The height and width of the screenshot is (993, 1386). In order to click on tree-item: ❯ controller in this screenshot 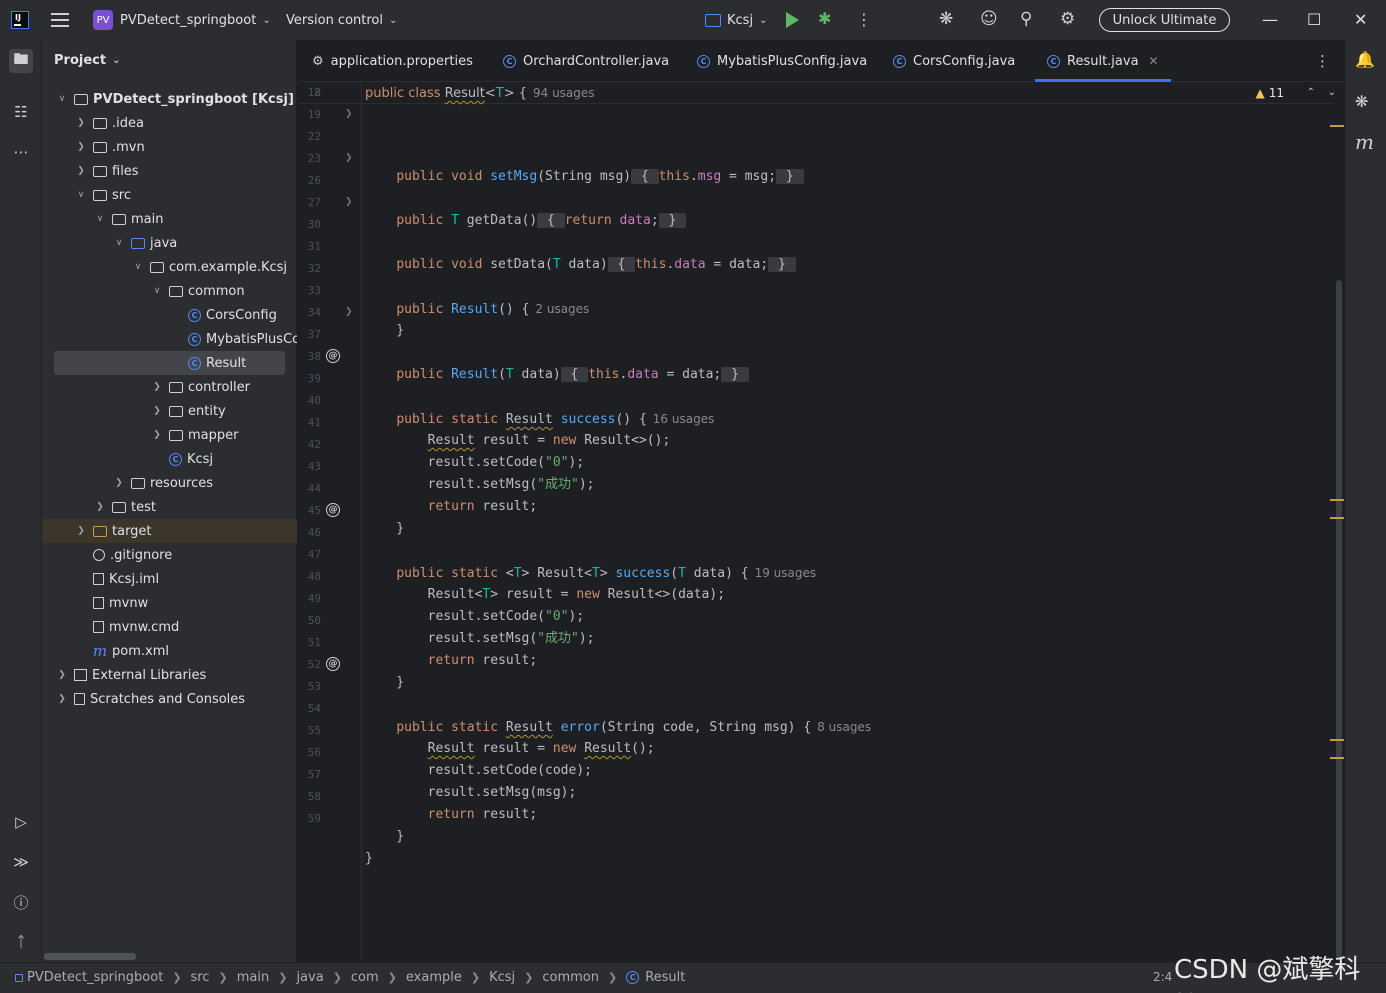, I will do `click(169, 387)`.